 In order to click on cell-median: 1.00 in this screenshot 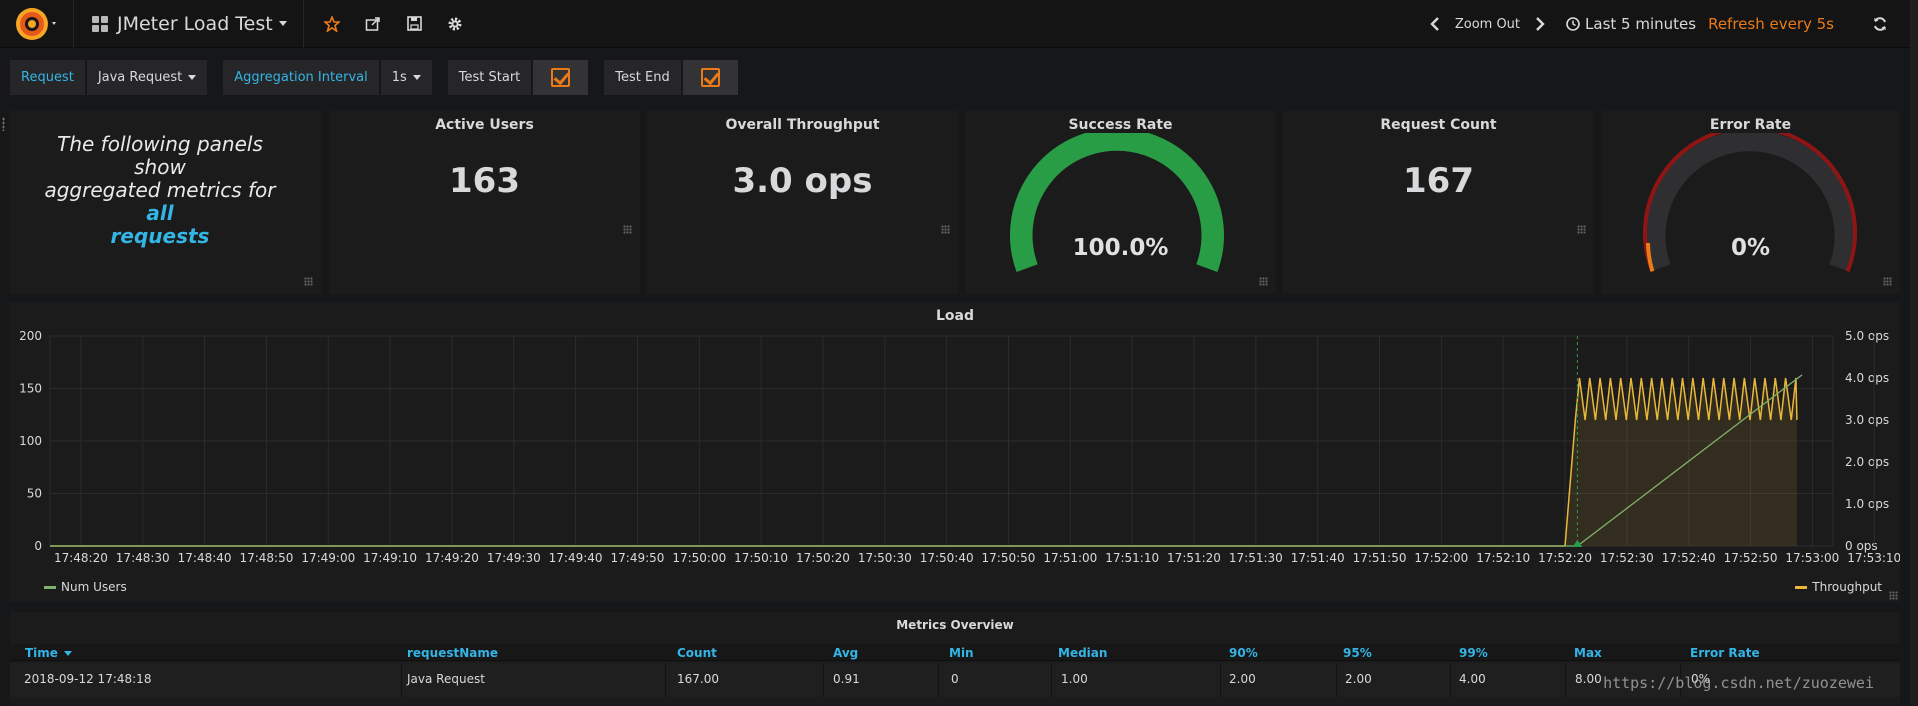, I will do `click(1074, 679)`.